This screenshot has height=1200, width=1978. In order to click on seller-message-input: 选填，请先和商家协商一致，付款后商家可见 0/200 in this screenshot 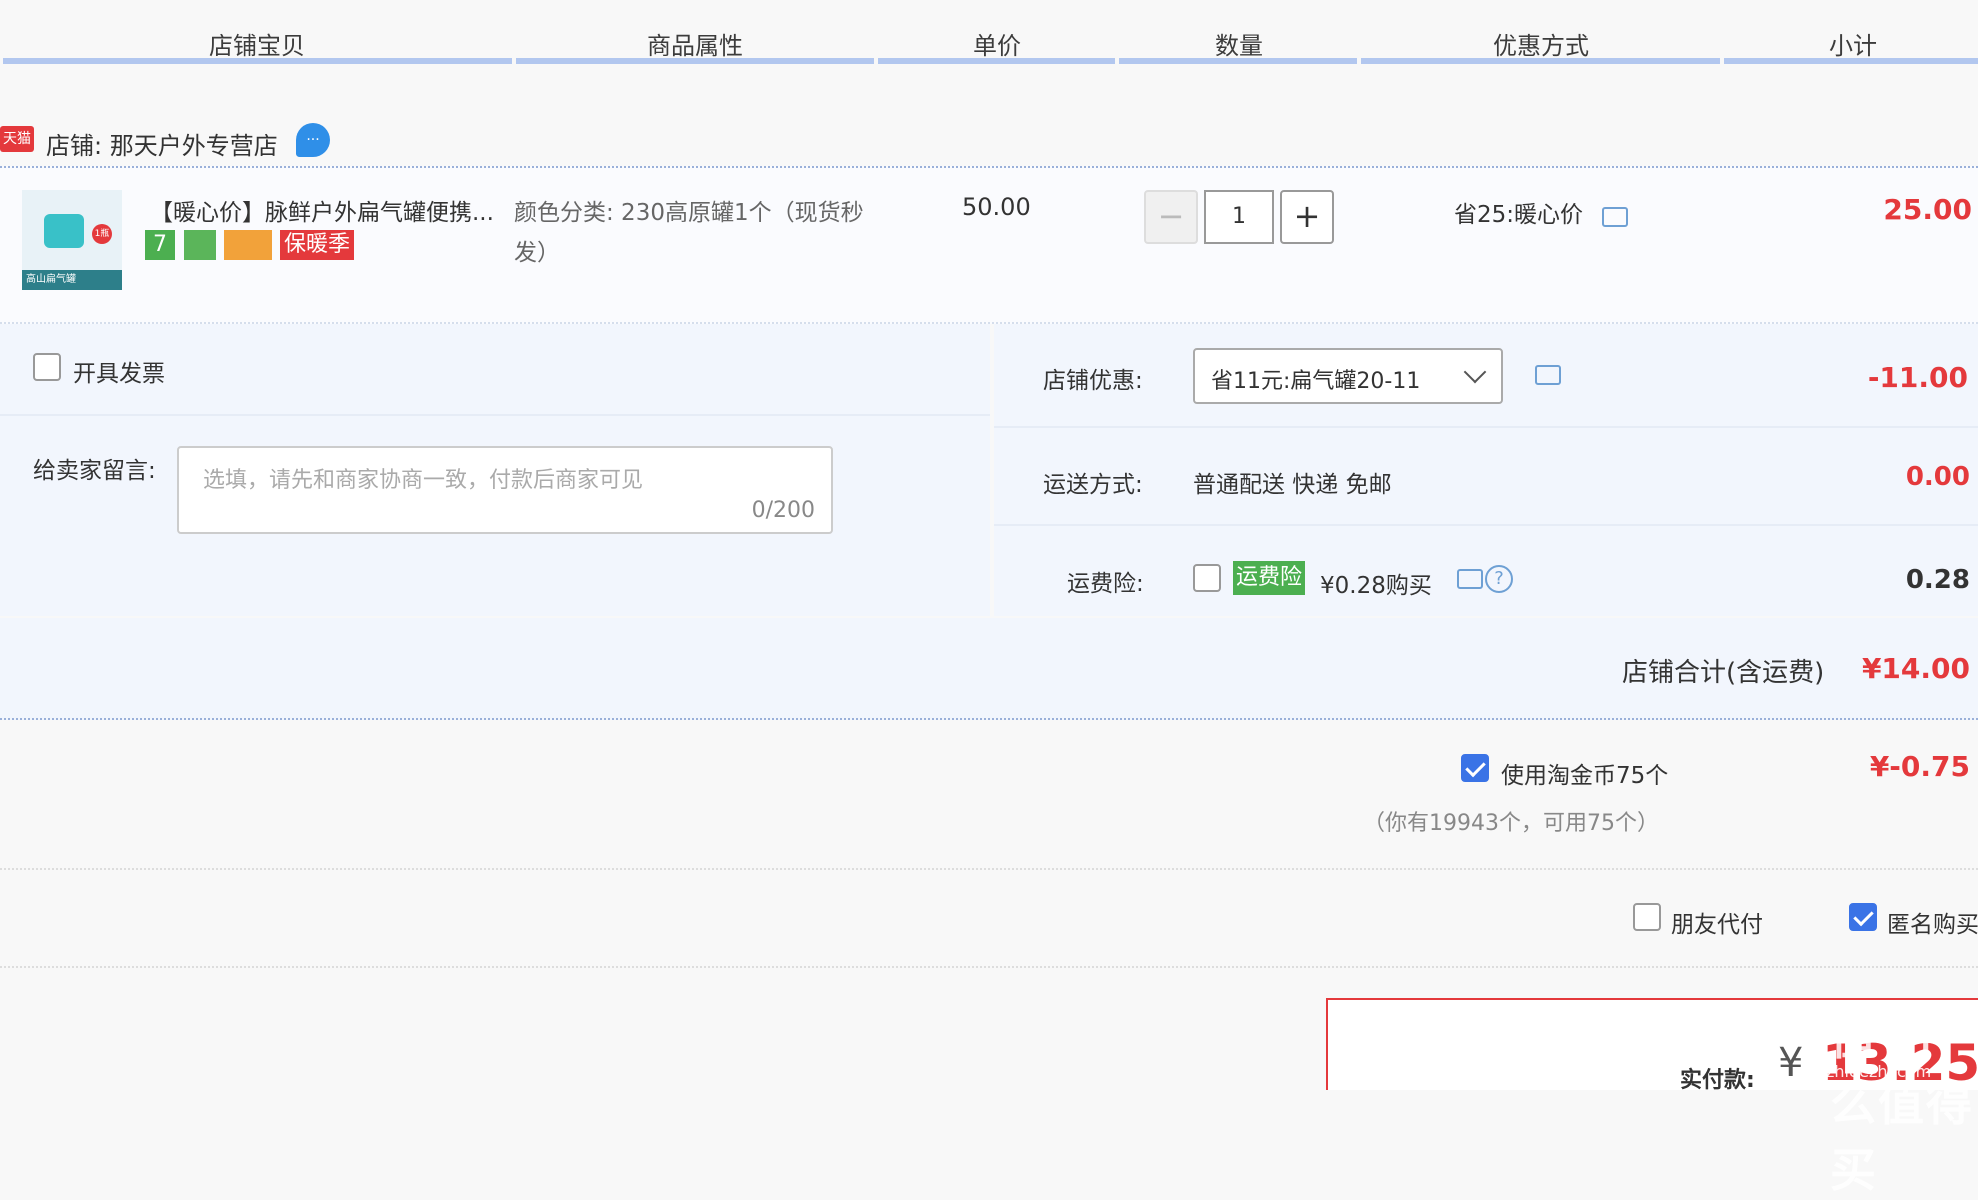, I will do `click(505, 490)`.